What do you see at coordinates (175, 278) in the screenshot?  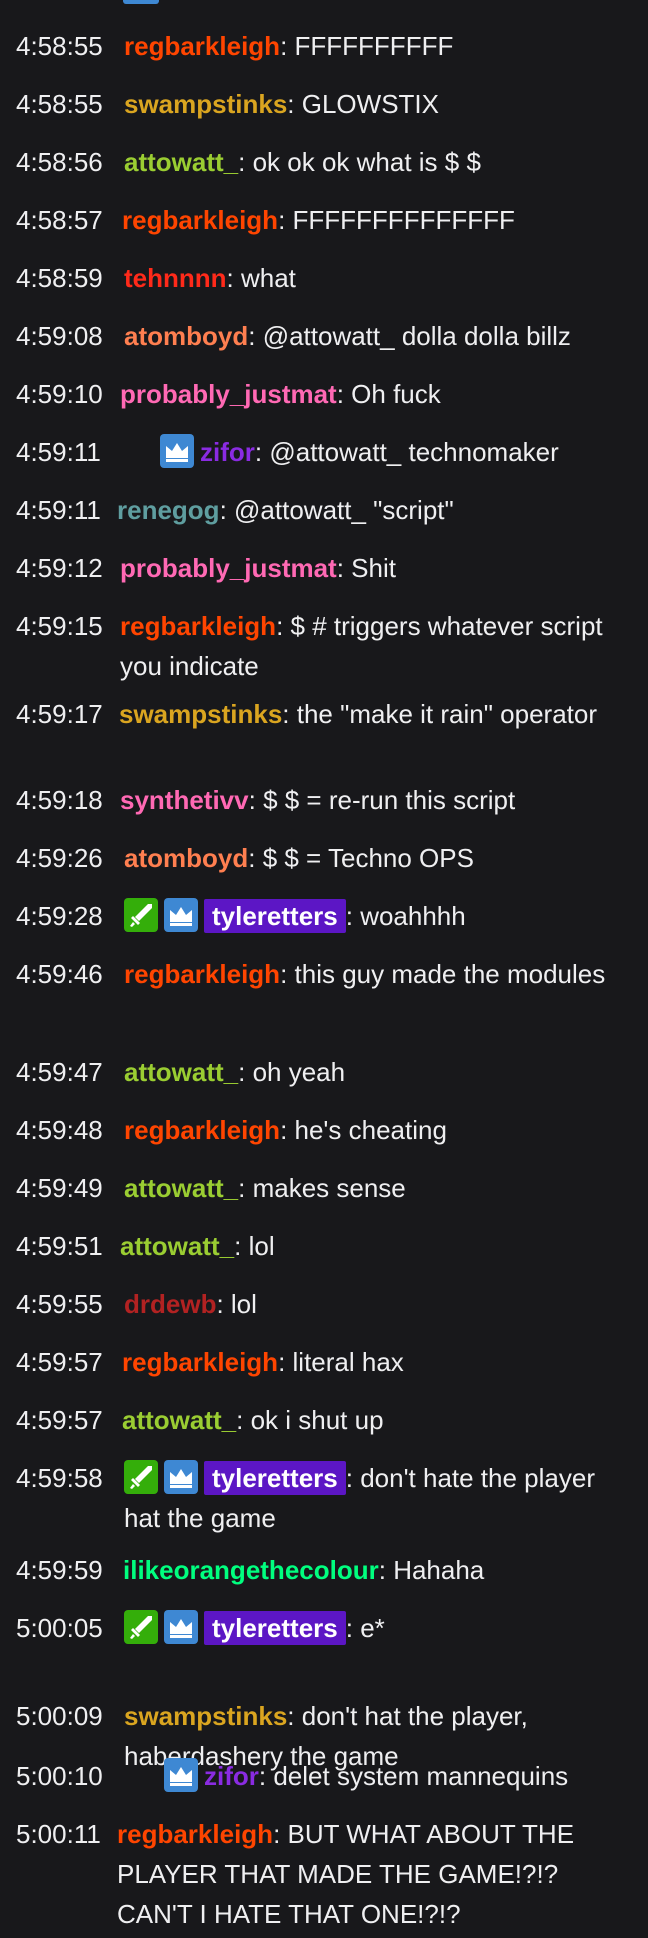 I see `chat-username: tehnnnn` at bounding box center [175, 278].